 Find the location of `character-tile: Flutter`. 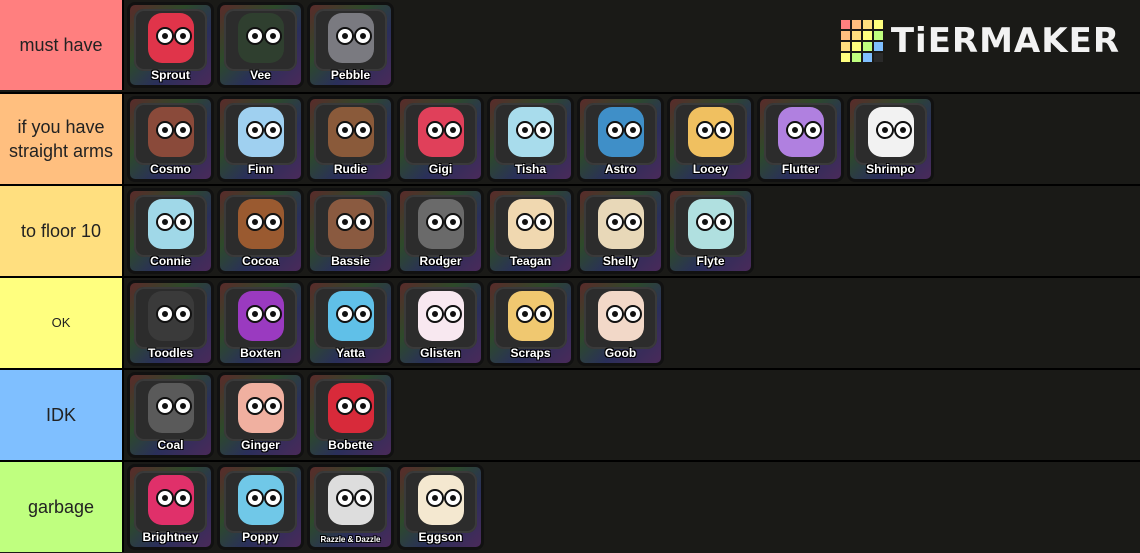

character-tile: Flutter is located at coordinates (800, 139).